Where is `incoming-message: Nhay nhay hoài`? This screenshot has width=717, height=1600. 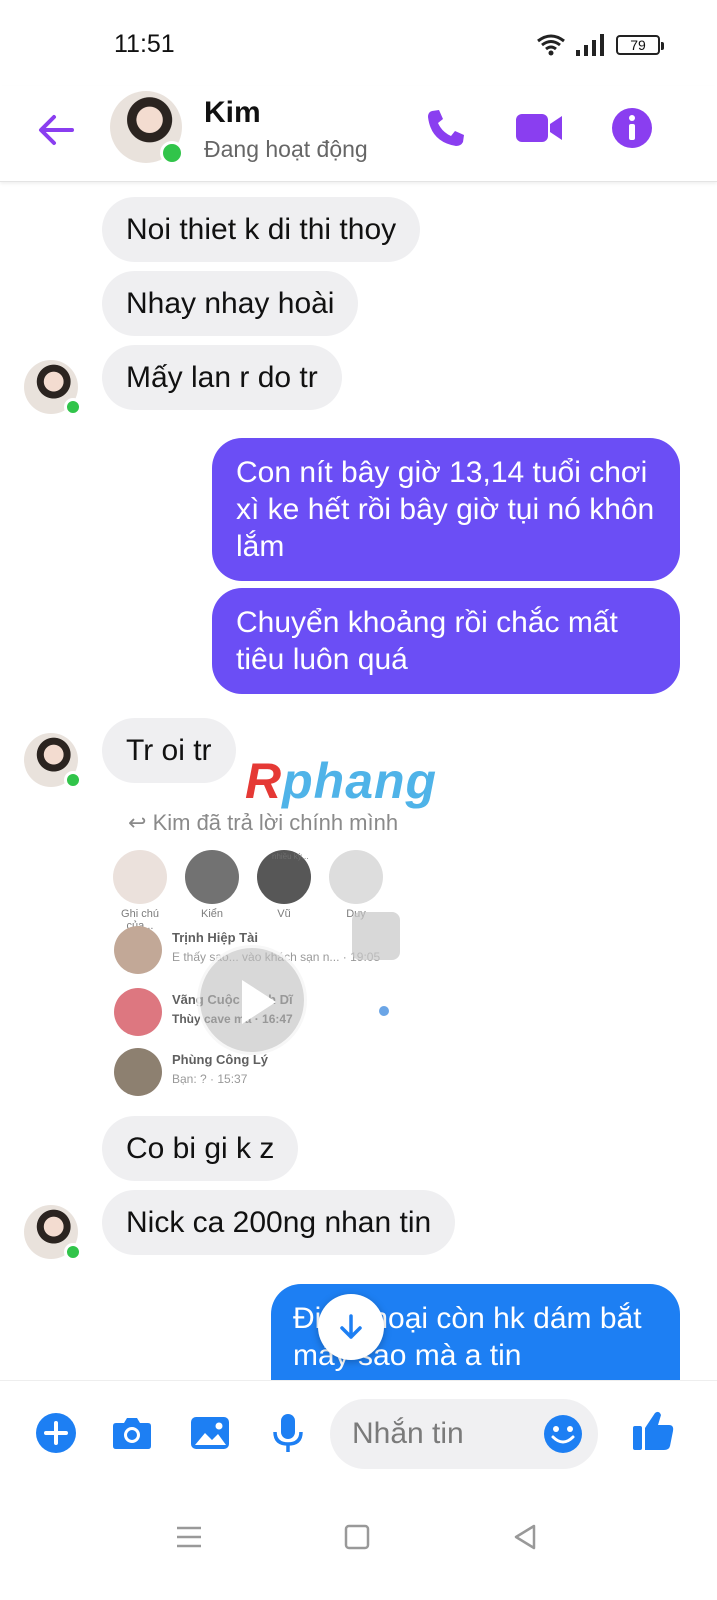 incoming-message: Nhay nhay hoài is located at coordinates (230, 303).